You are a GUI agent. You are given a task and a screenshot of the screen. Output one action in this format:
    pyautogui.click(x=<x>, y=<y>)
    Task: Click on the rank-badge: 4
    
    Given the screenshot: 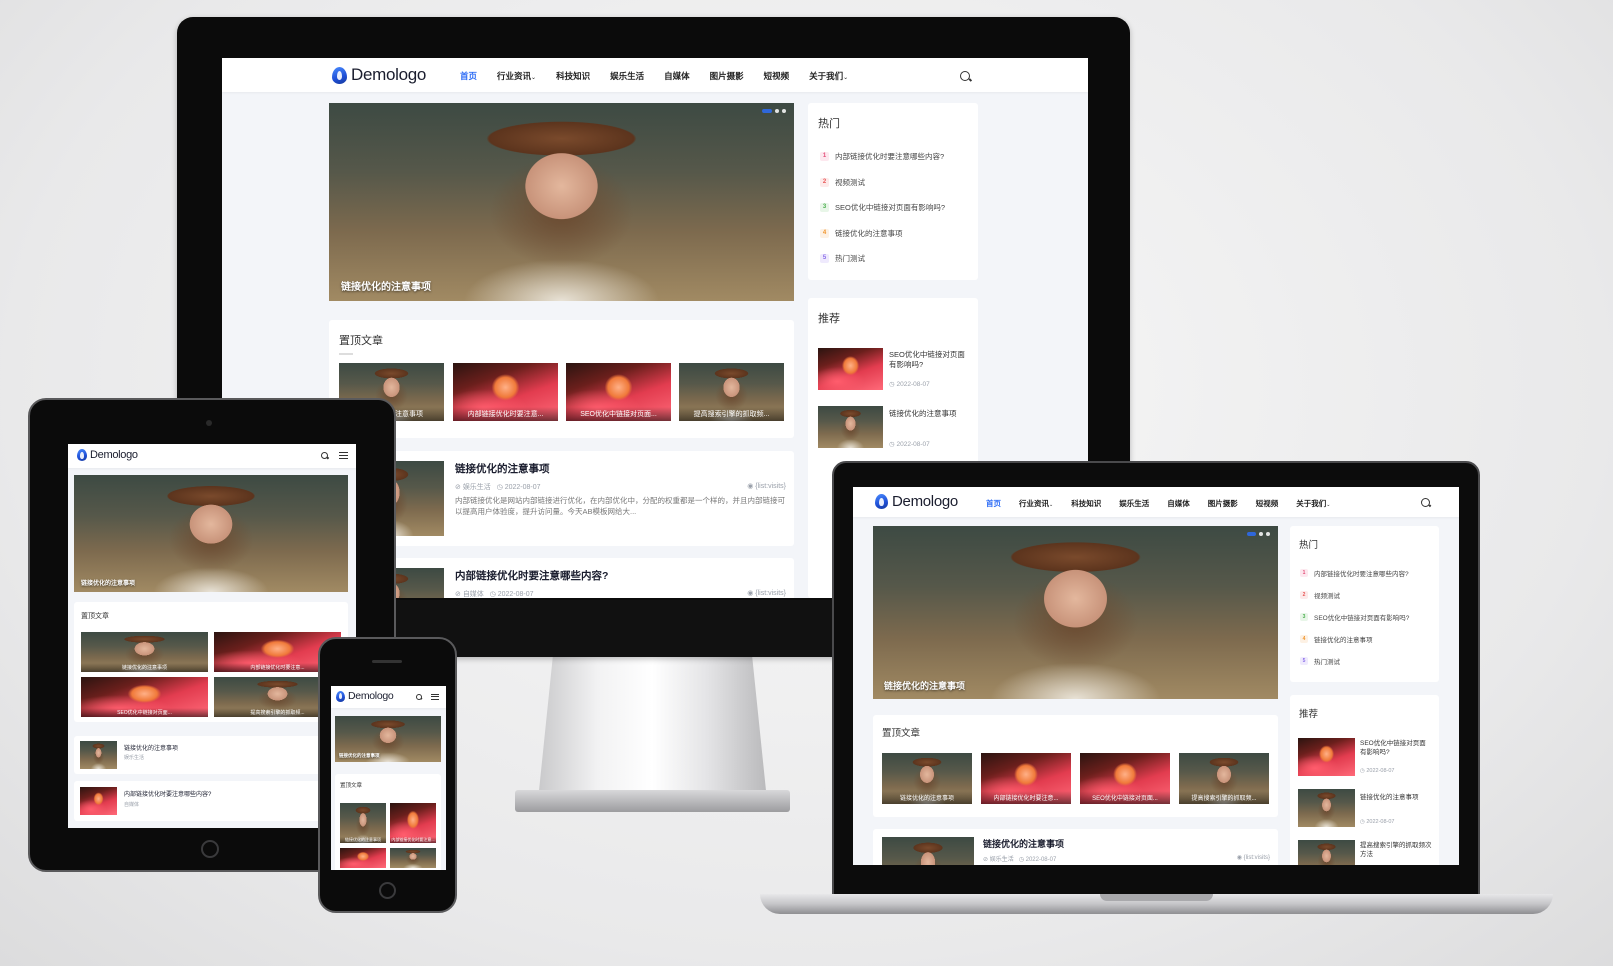 What is the action you would take?
    pyautogui.click(x=1304, y=639)
    